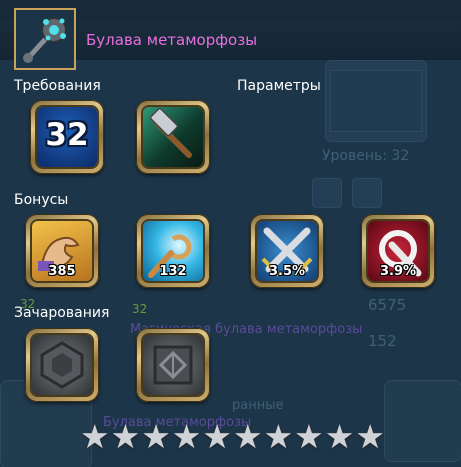 This screenshot has width=461, height=467. Describe the element at coordinates (57, 86) in the screenshot. I see `requirements-label: Требования` at that location.